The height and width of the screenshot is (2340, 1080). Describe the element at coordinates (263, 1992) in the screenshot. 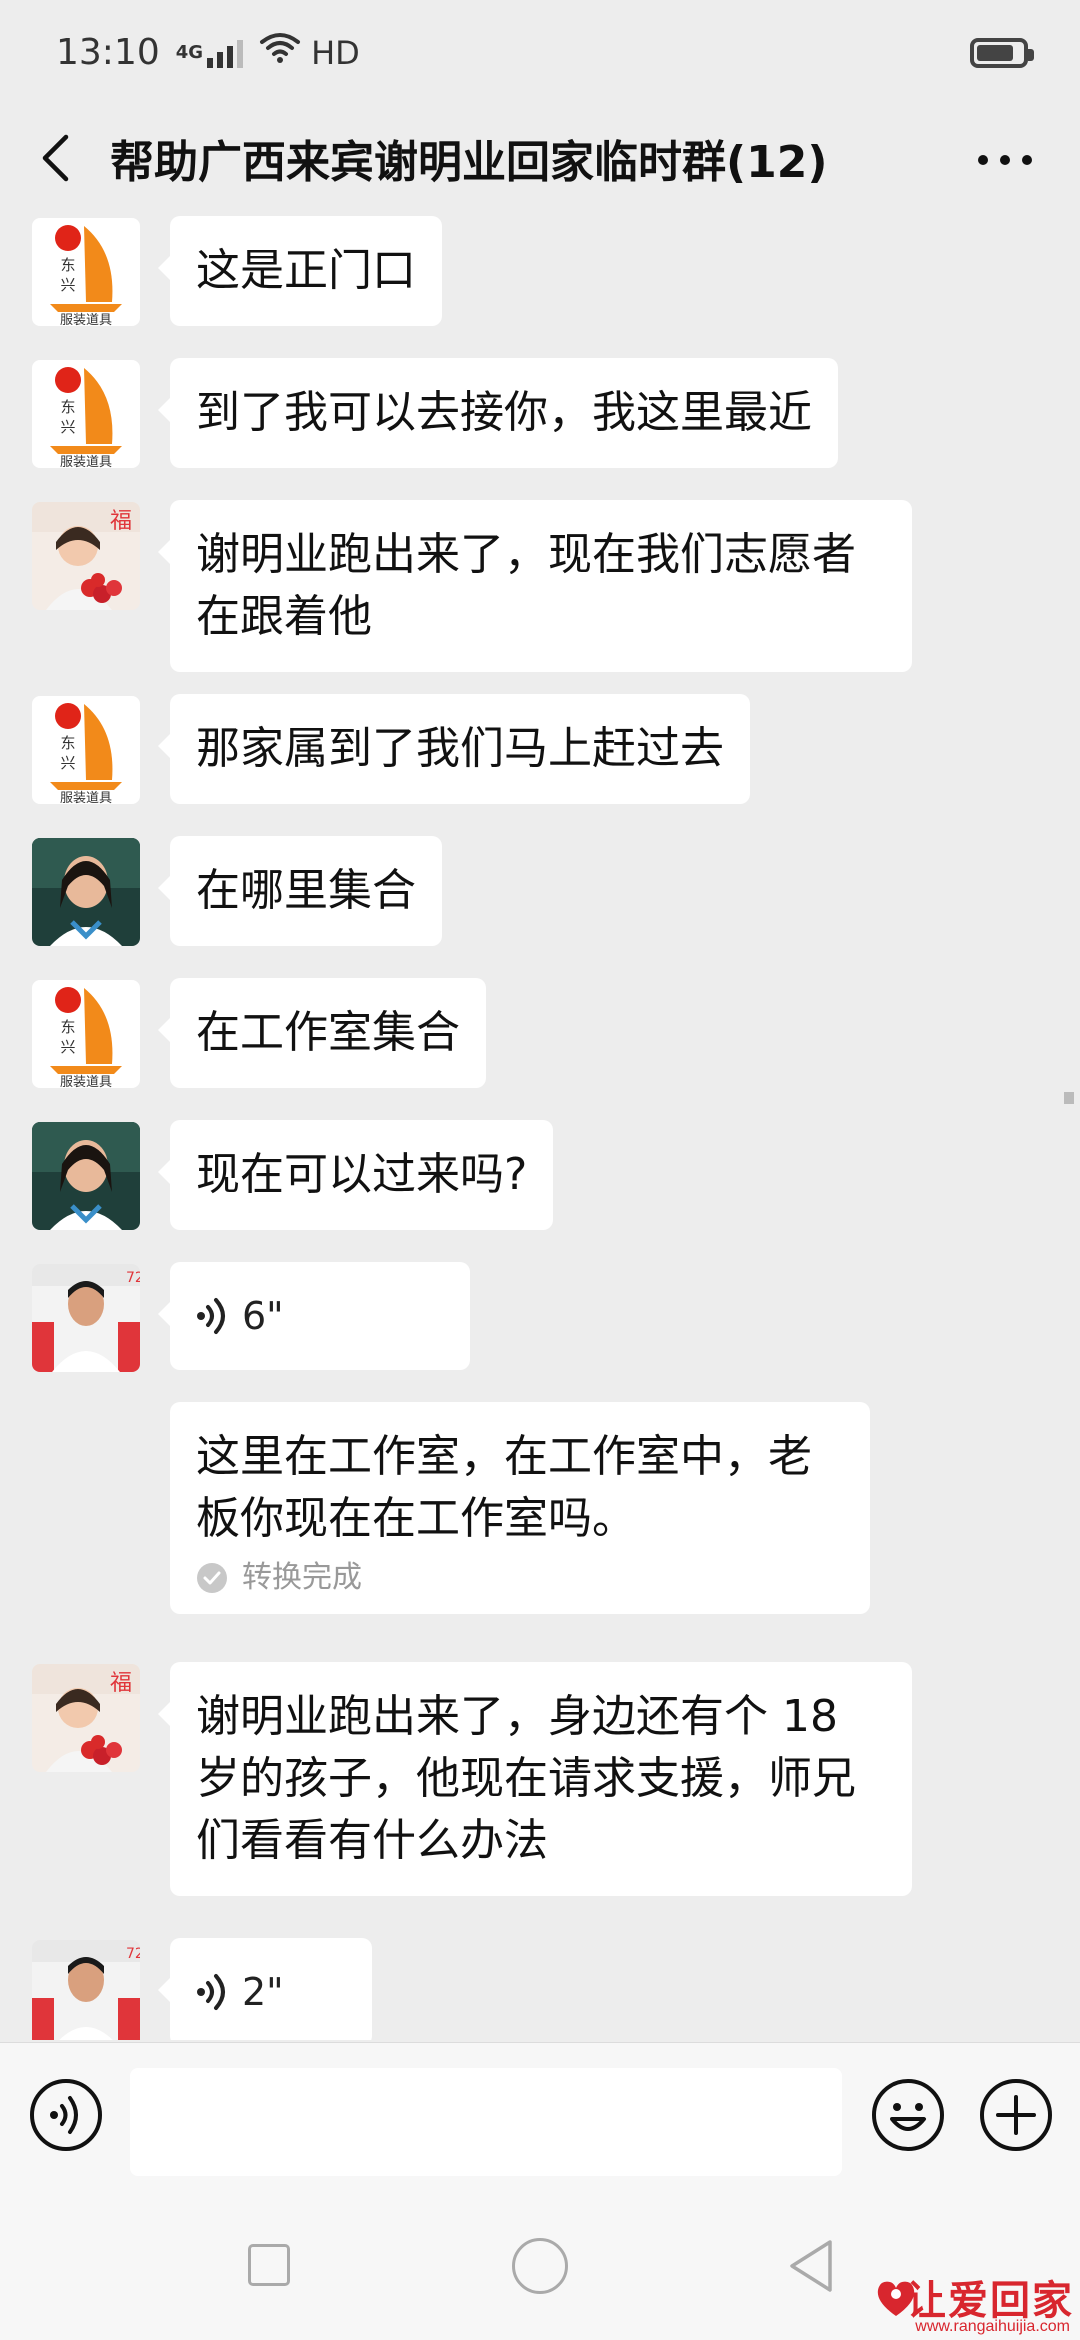

I see `voice-duration: 2"` at that location.